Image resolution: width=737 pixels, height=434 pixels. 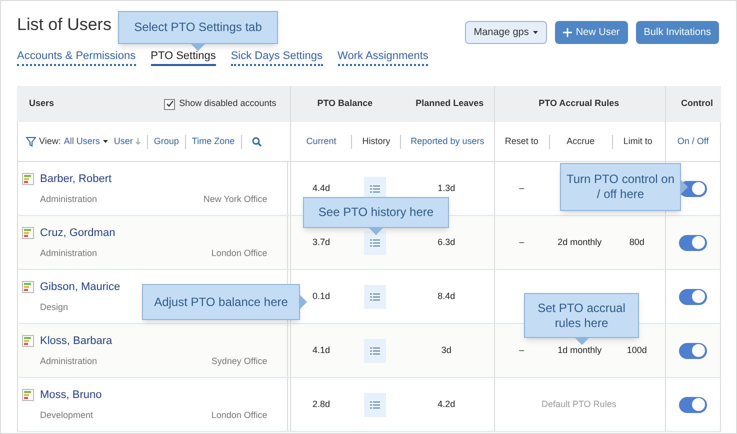 I want to click on tab: Accounts & Permissions, so click(x=76, y=57).